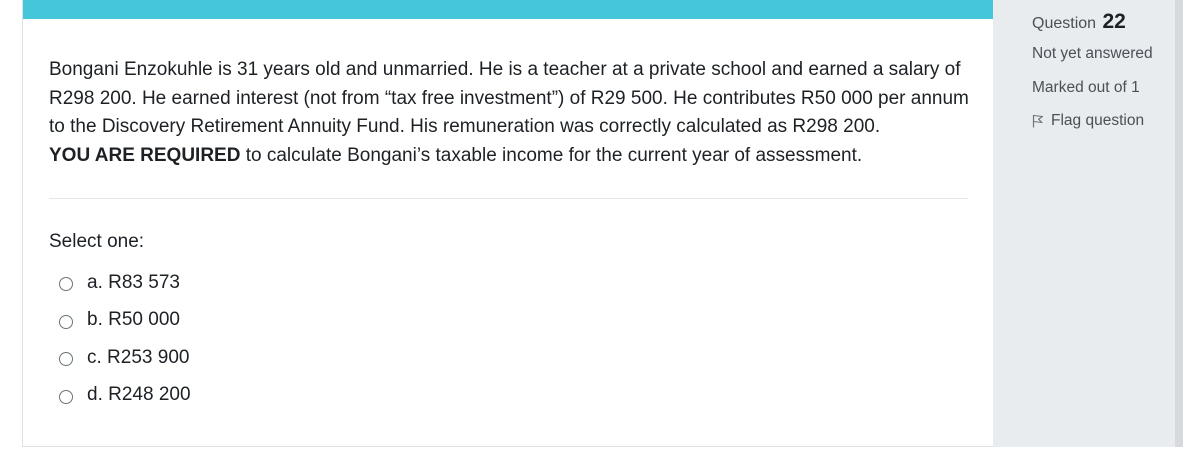 The width and height of the screenshot is (1200, 455). What do you see at coordinates (1092, 53) in the screenshot?
I see `answer-status: Not yet answered` at bounding box center [1092, 53].